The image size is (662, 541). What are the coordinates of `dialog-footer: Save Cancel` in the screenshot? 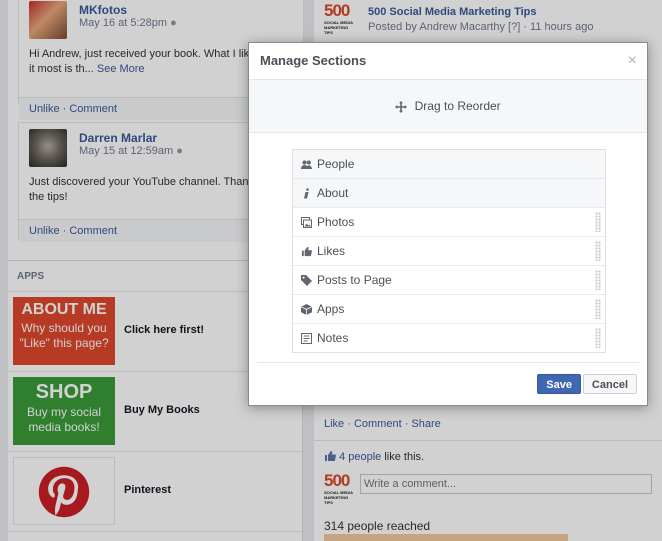 It's located at (448, 383).